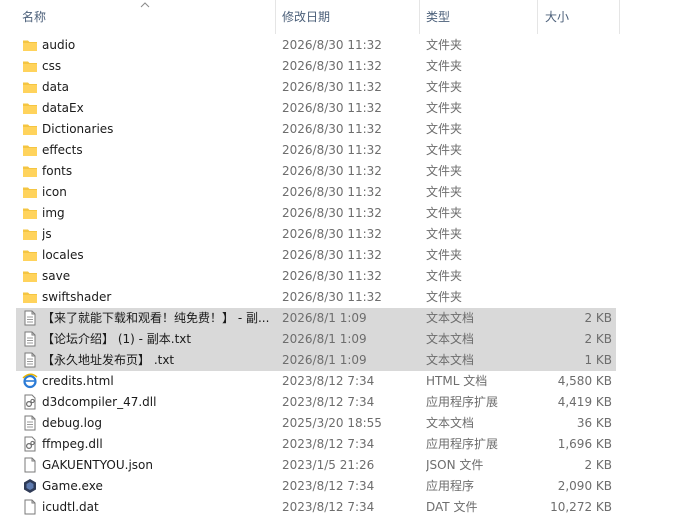 Image resolution: width=676 pixels, height=518 pixels. What do you see at coordinates (63, 108) in the screenshot?
I see `file-name: dataEx` at bounding box center [63, 108].